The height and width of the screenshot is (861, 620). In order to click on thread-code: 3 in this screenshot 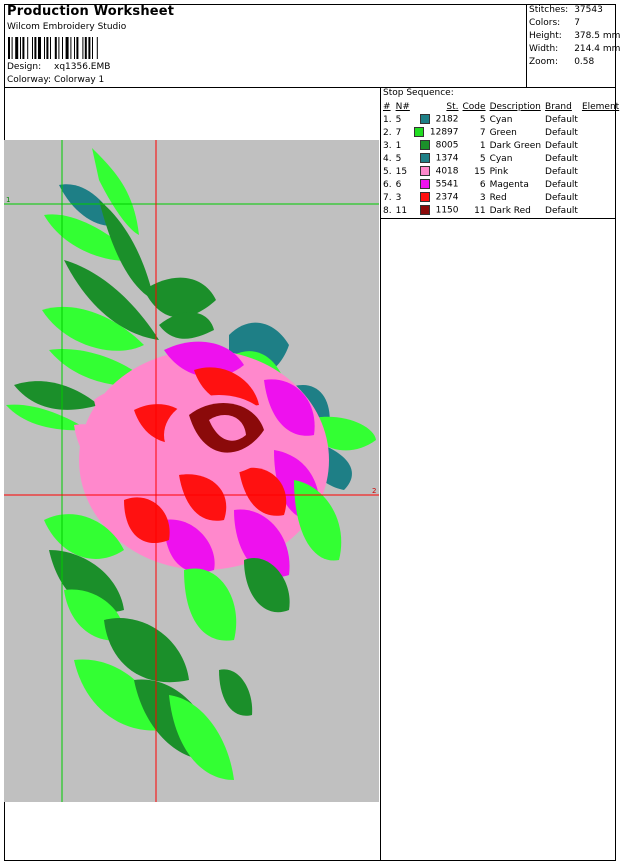, I will do `click(482, 197)`.